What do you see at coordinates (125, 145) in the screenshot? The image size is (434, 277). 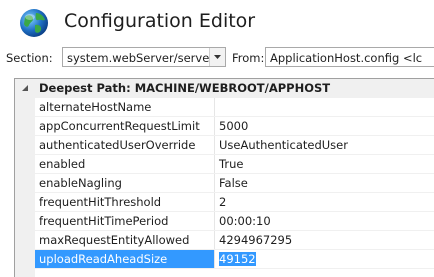 I see `property-name: authenticatedUserOverride` at bounding box center [125, 145].